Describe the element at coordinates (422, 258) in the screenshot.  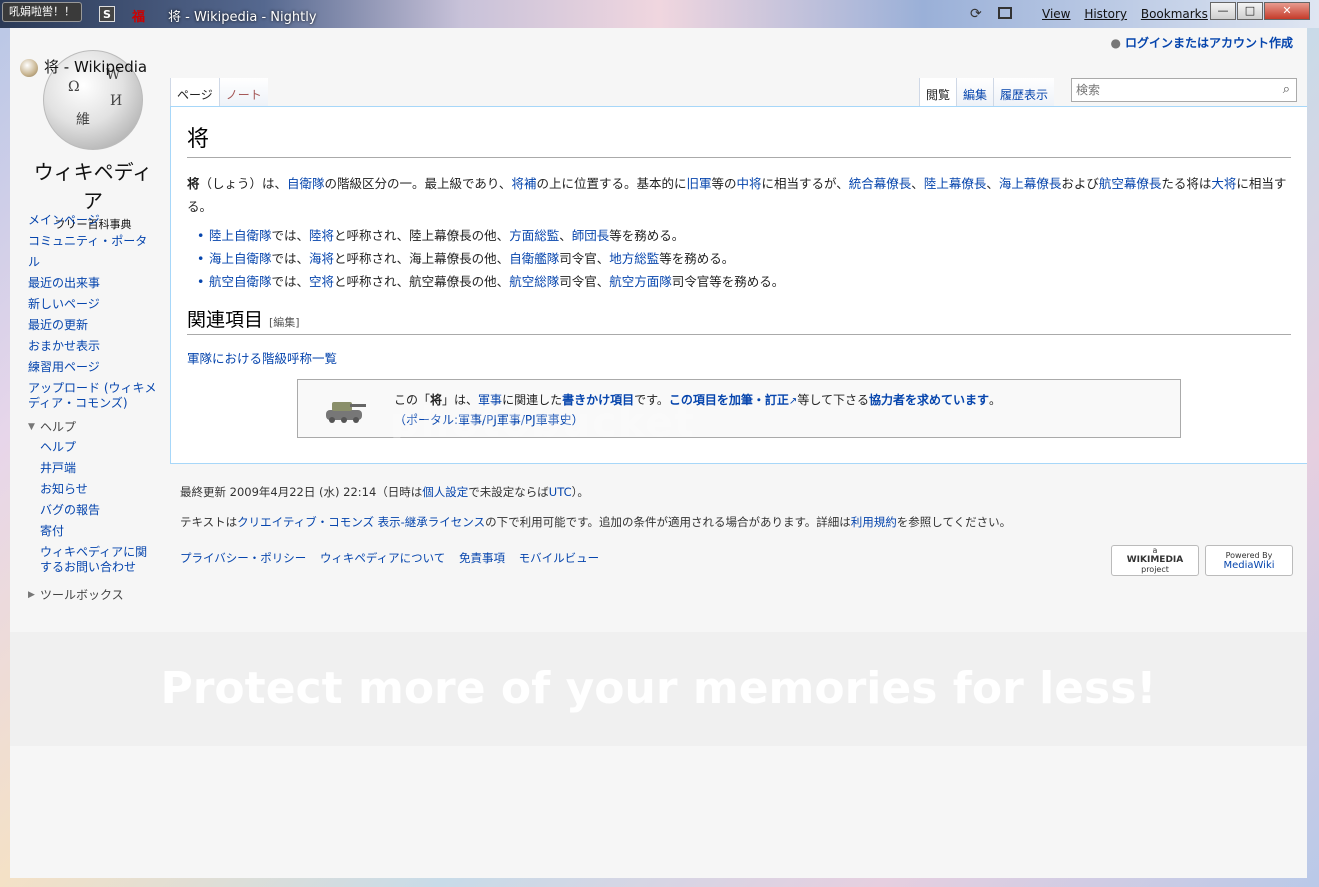
I see `text: と呼称され、海上幕僚長の他、` at that location.